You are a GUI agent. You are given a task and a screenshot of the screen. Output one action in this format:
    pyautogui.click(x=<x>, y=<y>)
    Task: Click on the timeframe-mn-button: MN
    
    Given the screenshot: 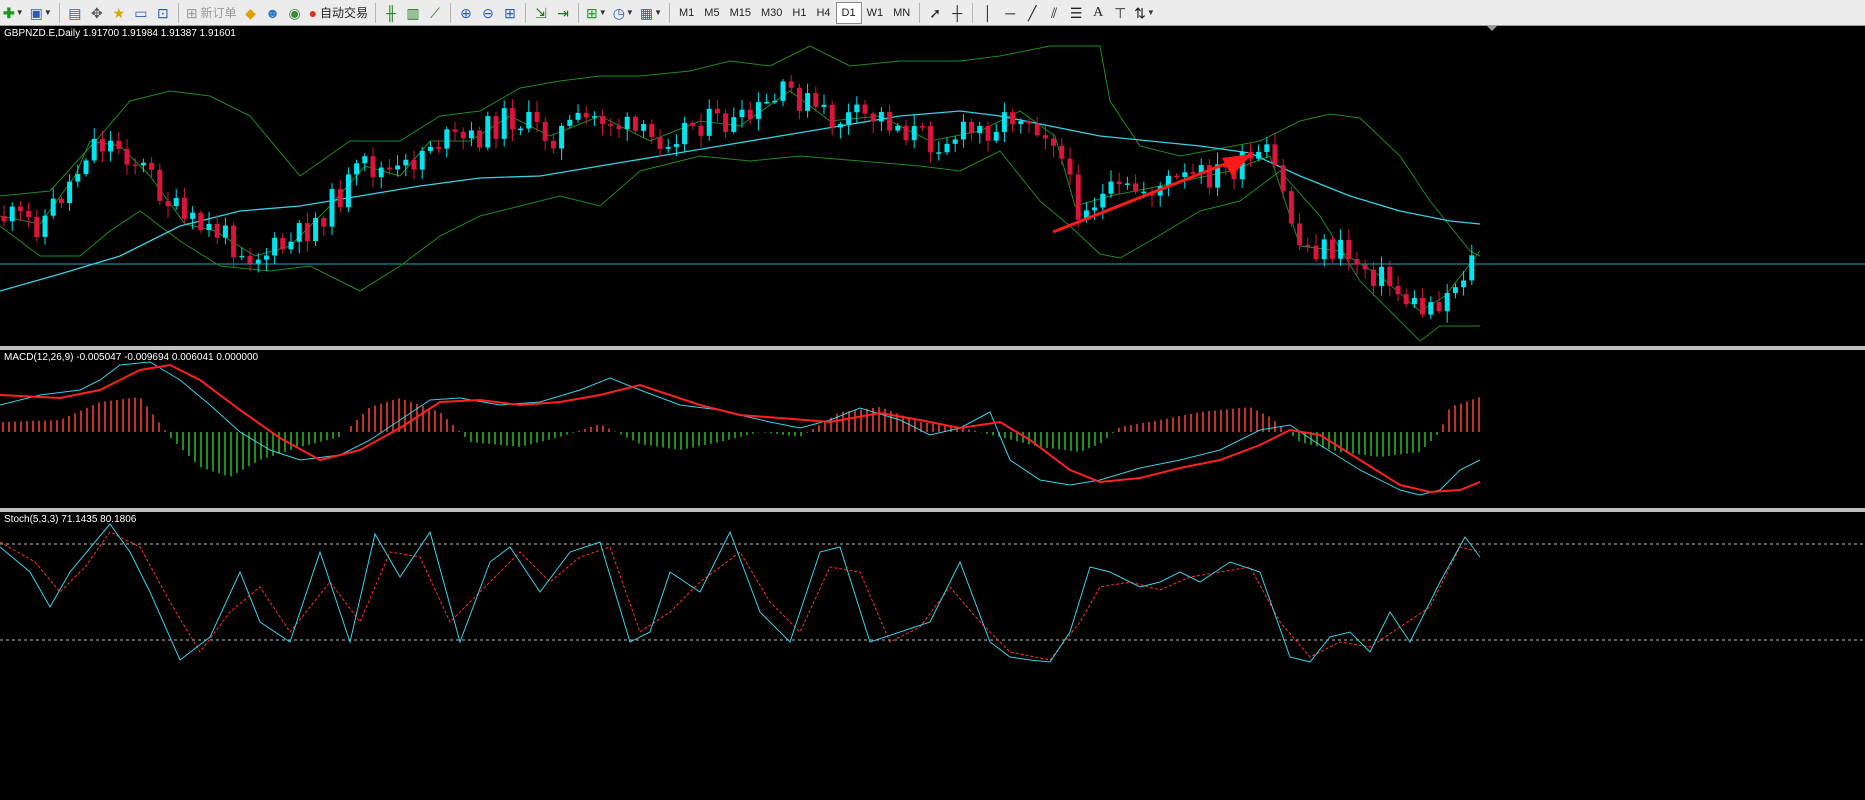 What is the action you would take?
    pyautogui.click(x=901, y=13)
    